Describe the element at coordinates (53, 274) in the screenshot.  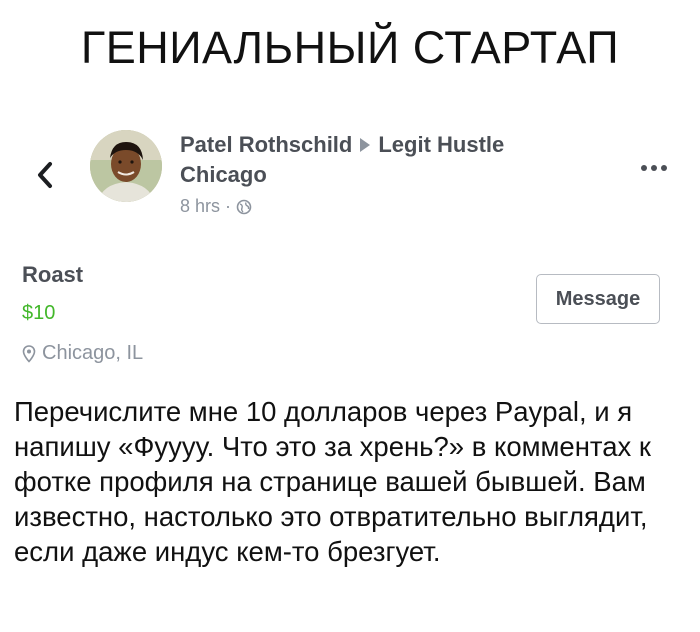
I see `listing-title: Roast` at that location.